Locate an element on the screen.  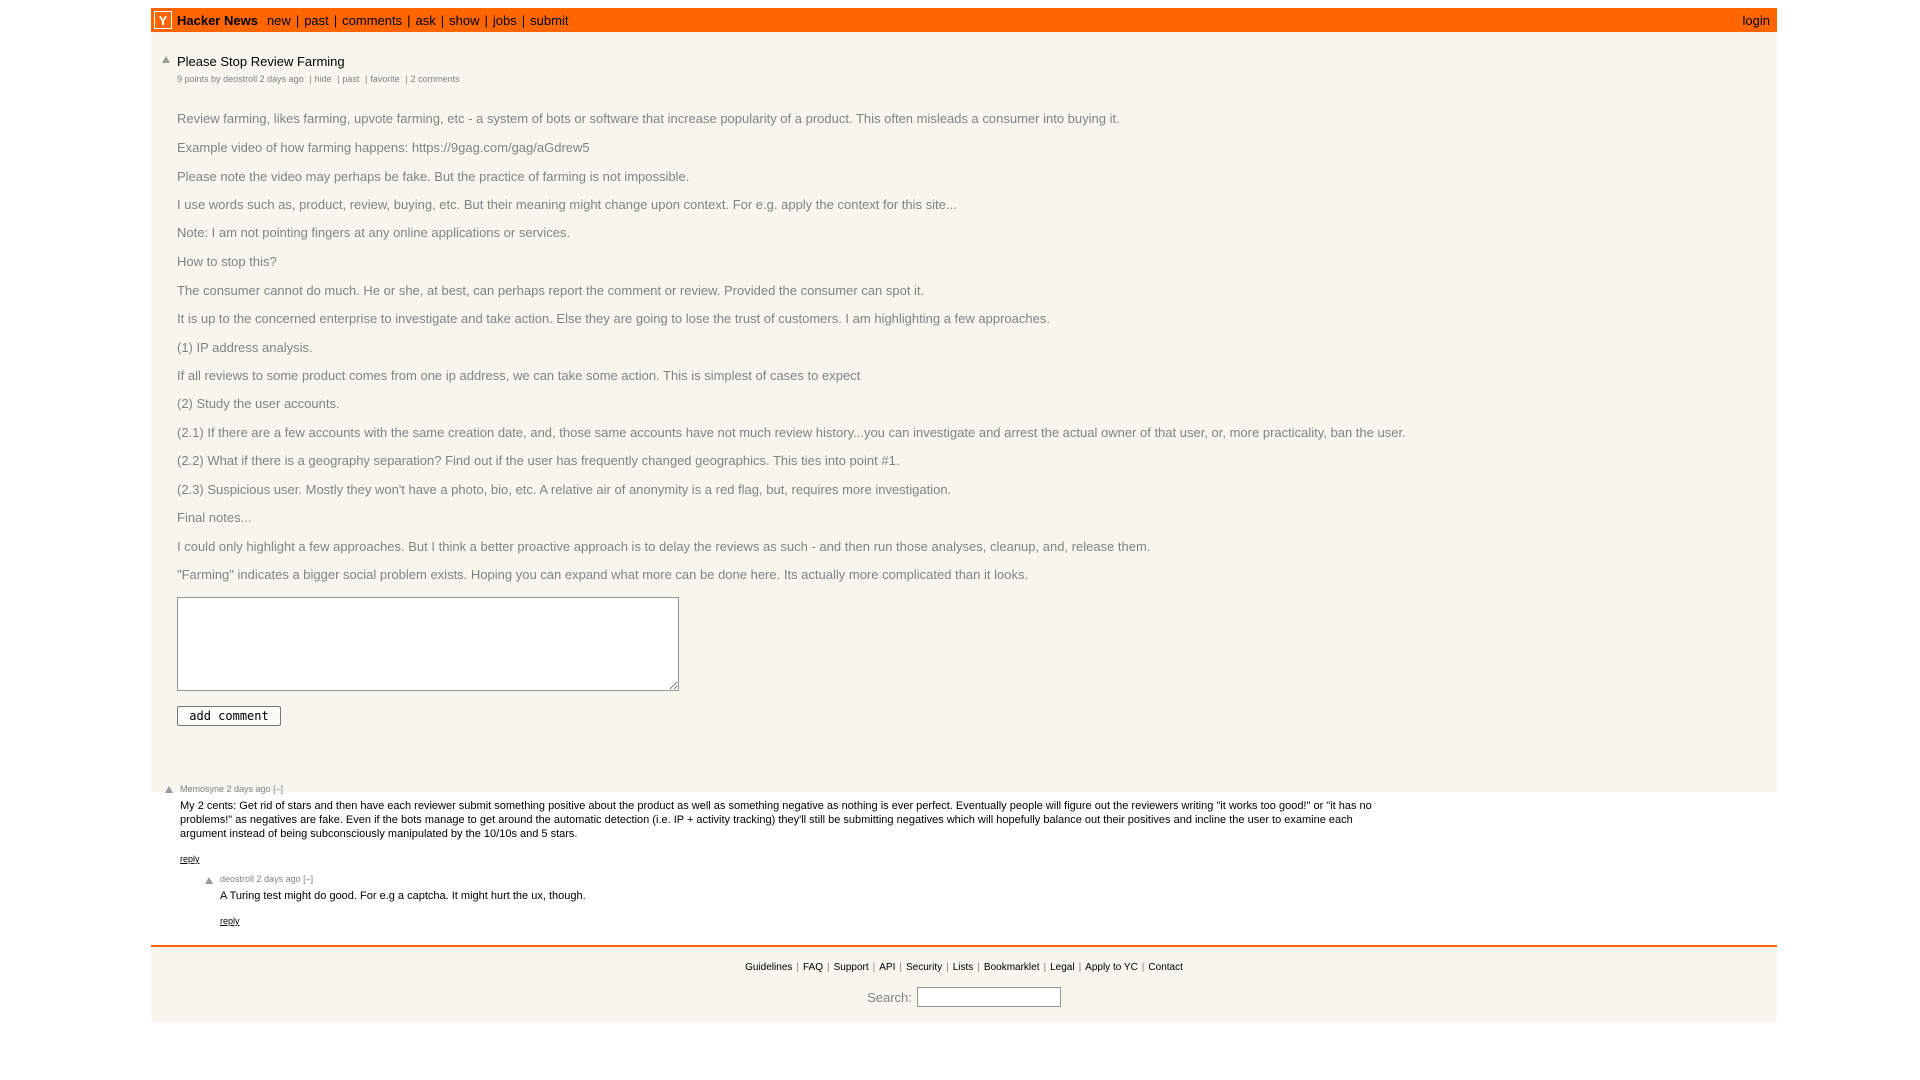
footer-link-bookmarklet: Bookmarklet is located at coordinates (1012, 967).